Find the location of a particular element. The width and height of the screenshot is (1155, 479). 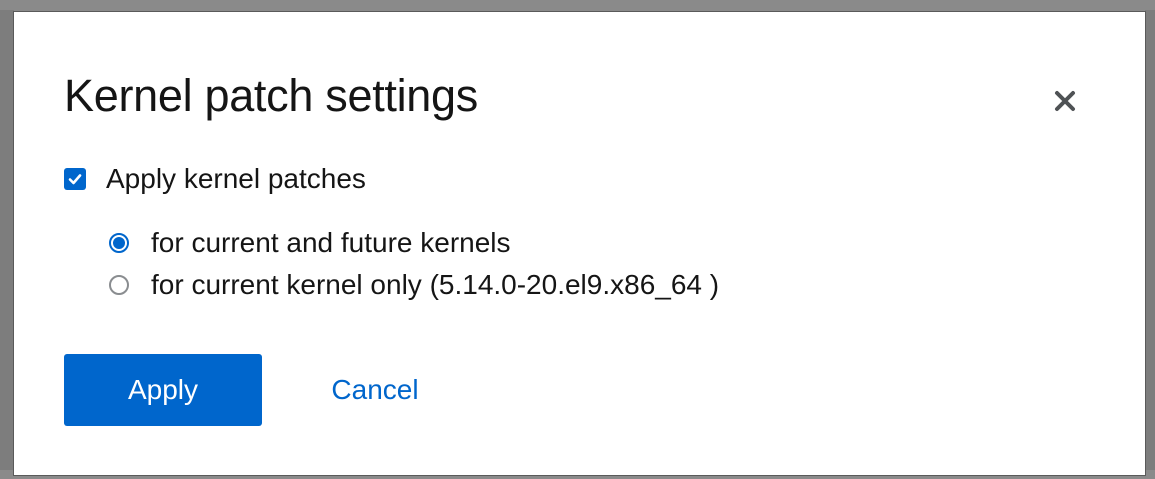

apply-button: Apply is located at coordinates (163, 390).